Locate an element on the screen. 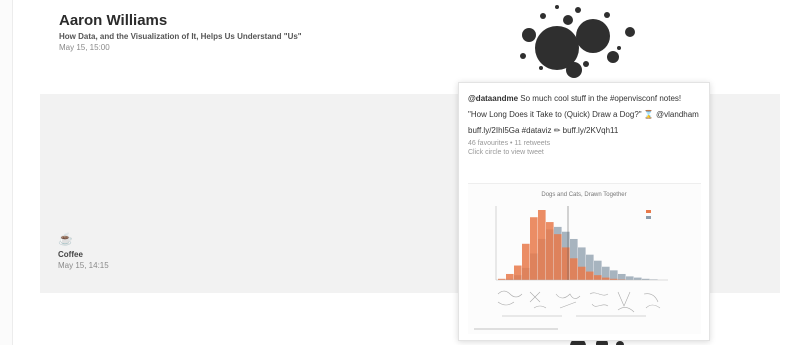 This screenshot has width=793, height=345. speaker-name: Aaron Williams is located at coordinates (113, 20).